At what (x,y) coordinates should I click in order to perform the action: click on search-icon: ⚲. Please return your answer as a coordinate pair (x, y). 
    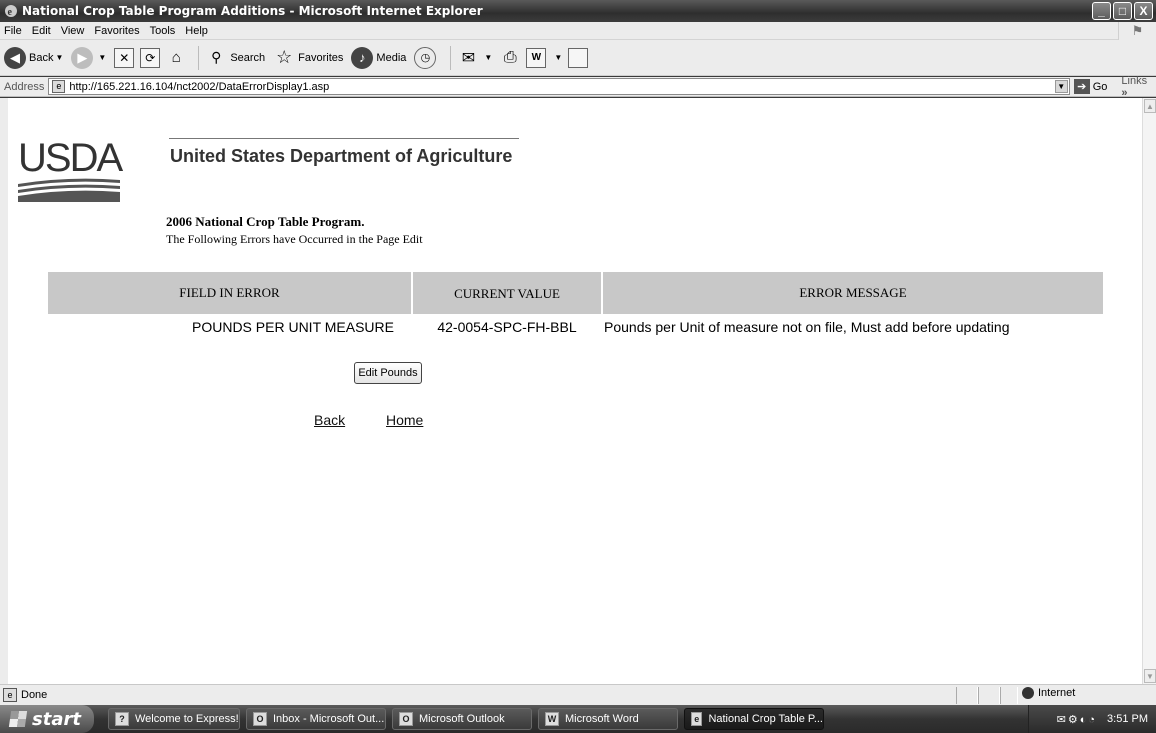
    Looking at the image, I should click on (216, 57).